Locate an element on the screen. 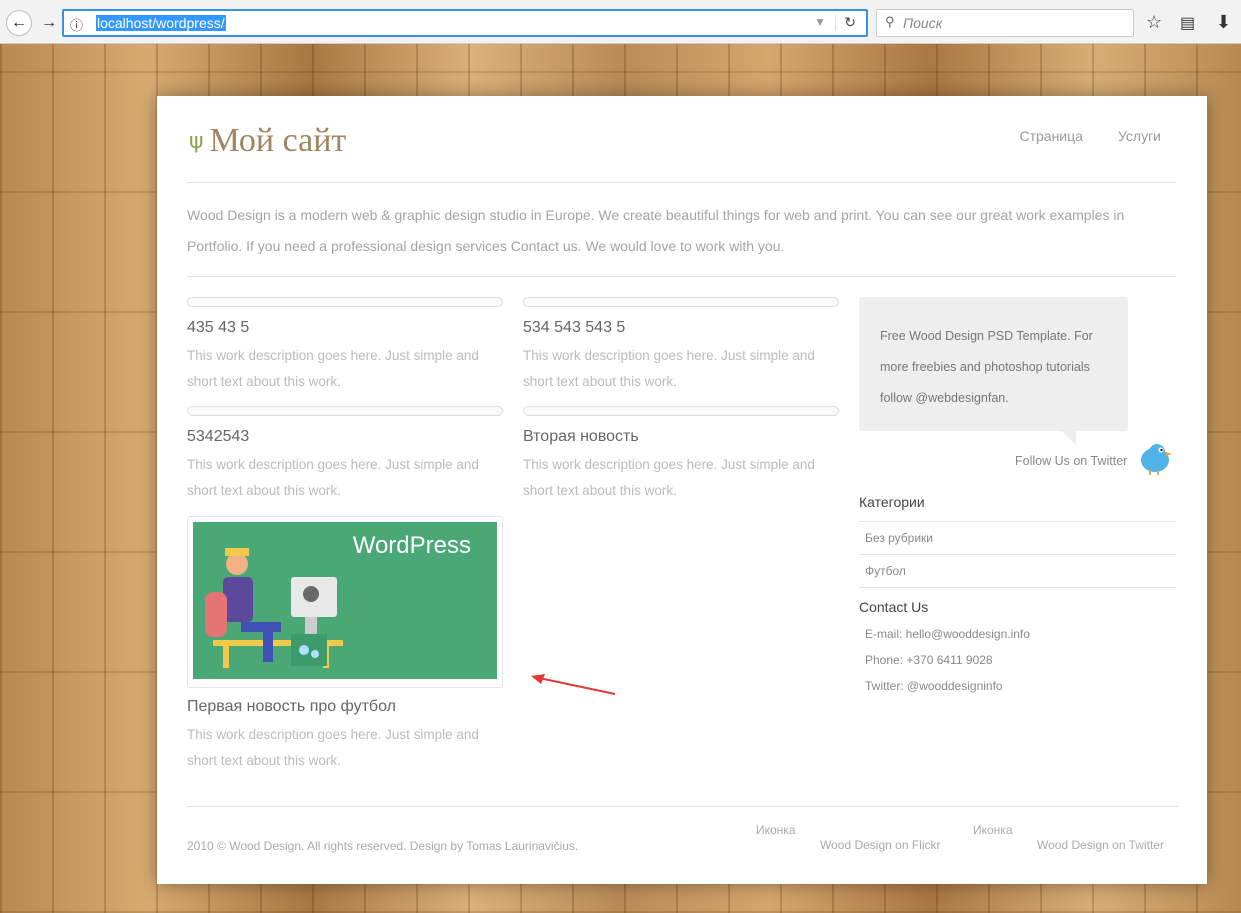 This screenshot has height=913, width=1241. contact-phone: Phone: +370 6411 9028 is located at coordinates (929, 660).